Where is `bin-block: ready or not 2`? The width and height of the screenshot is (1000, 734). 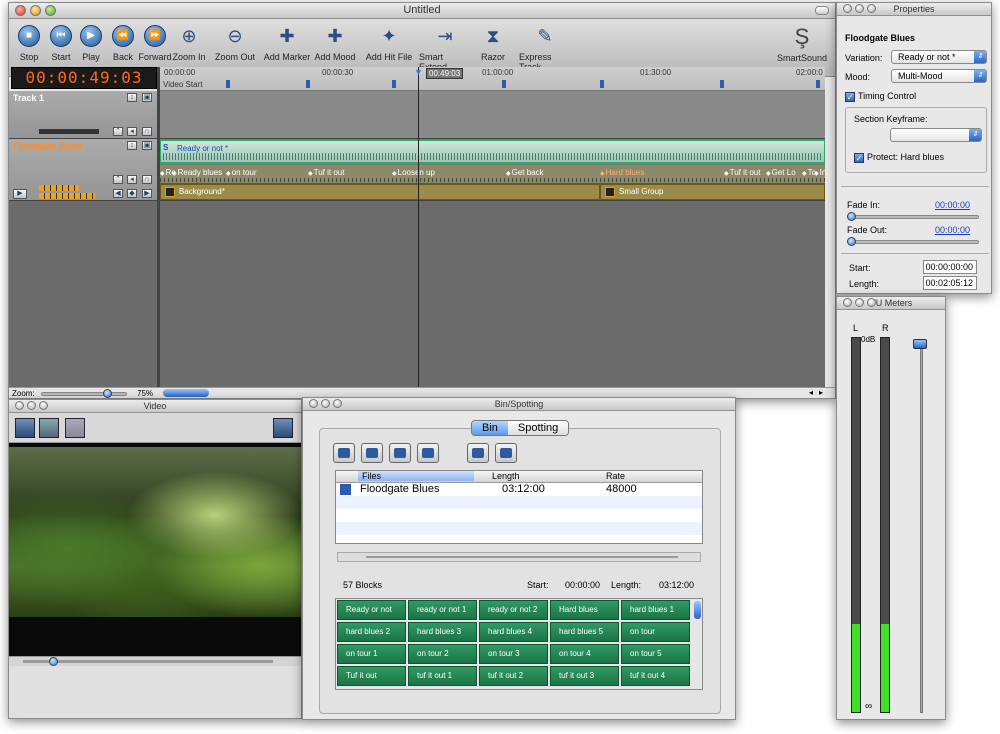 bin-block: ready or not 2 is located at coordinates (513, 610).